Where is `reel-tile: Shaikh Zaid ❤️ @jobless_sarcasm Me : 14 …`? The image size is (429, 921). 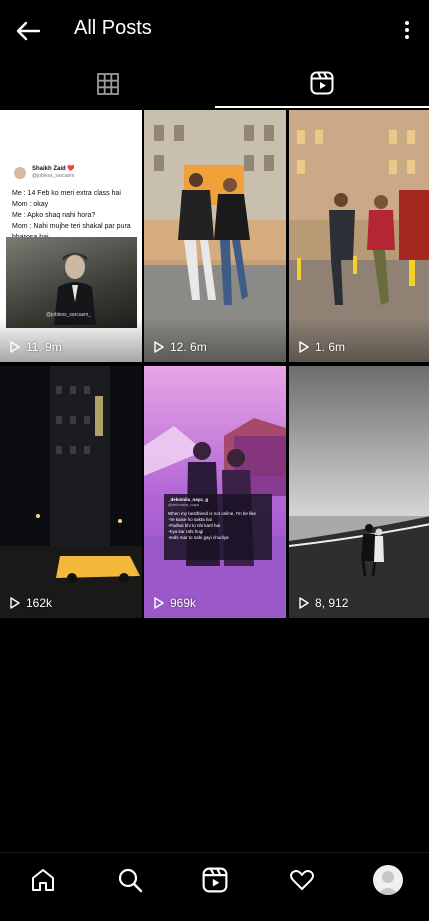
reel-tile: Shaikh Zaid ❤️ @jobless_sarcasm Me : 14 … is located at coordinates (71, 236).